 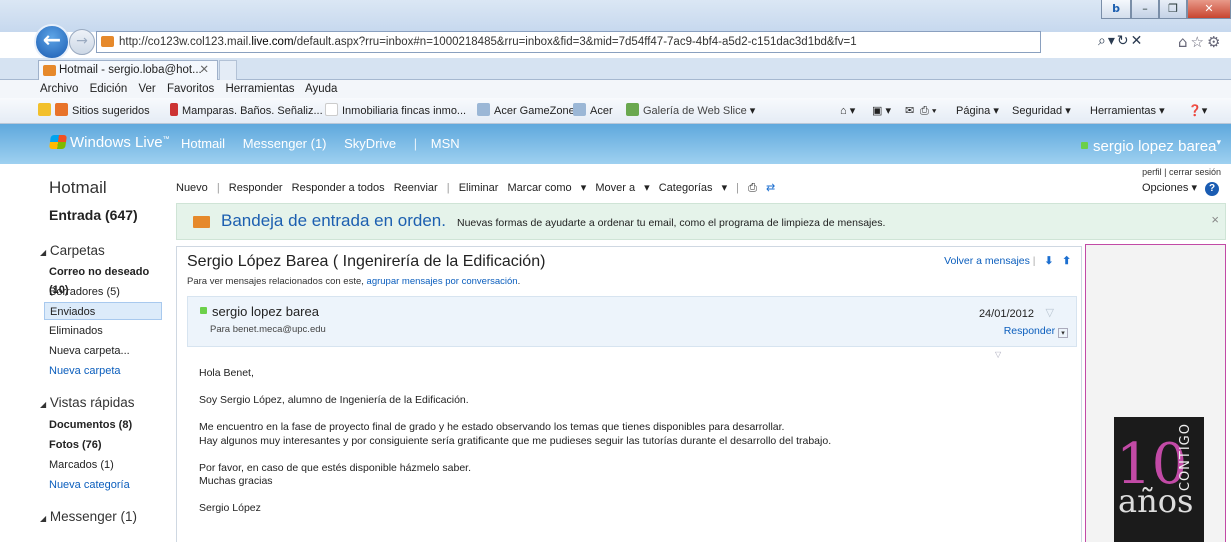 What do you see at coordinates (909, 111) in the screenshot?
I see `mail-icon: ✉` at bounding box center [909, 111].